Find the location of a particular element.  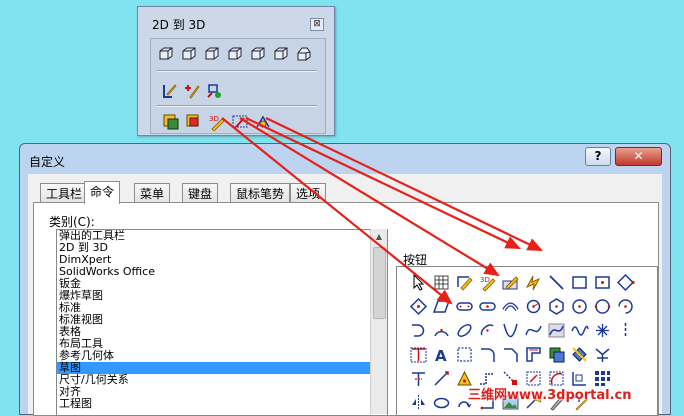

spline-on-surface-icon is located at coordinates (556, 330).